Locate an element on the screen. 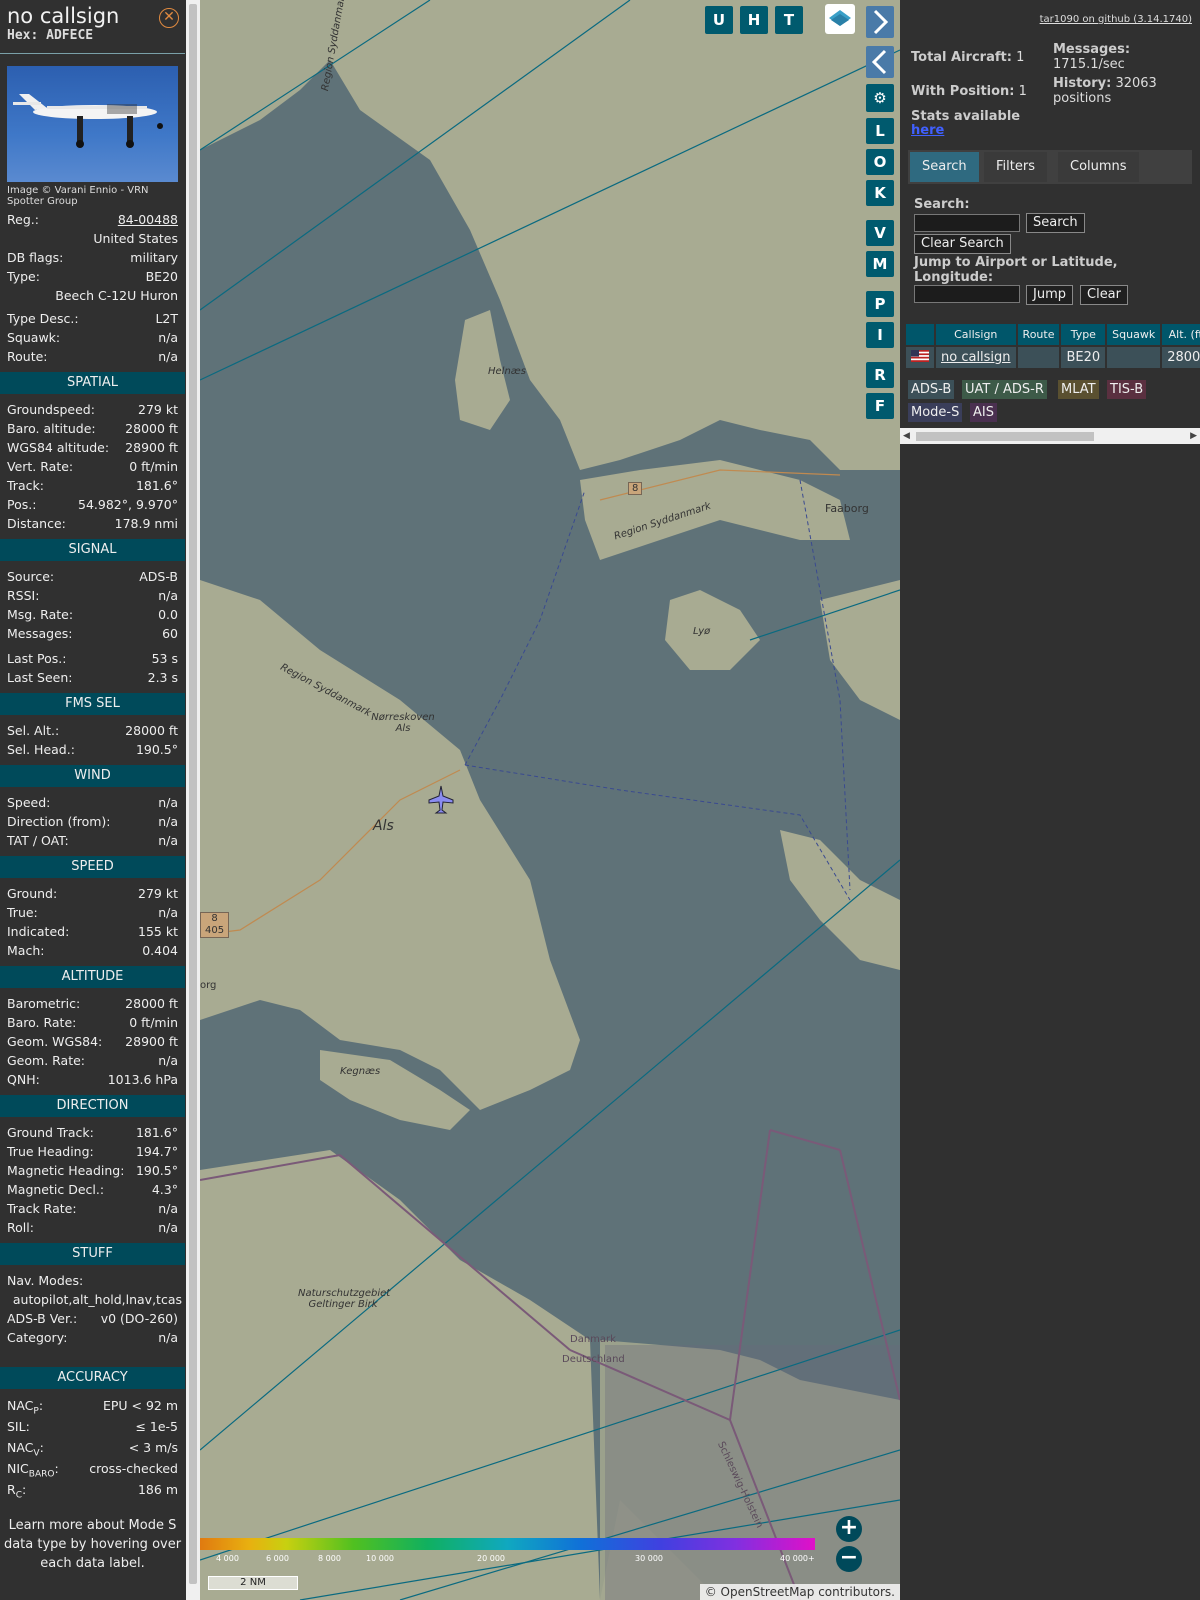 The image size is (1200, 1600). info-row-label: TAT / OAT: is located at coordinates (38, 840).